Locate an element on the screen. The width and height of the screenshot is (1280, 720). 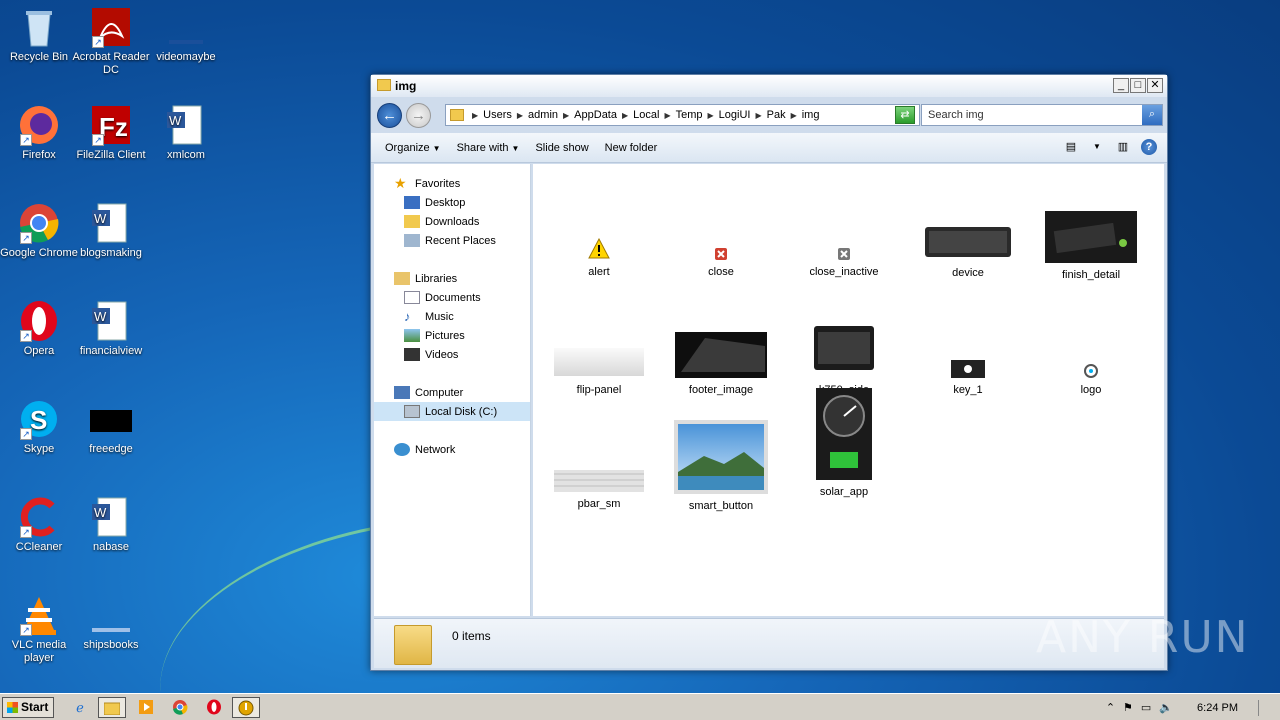
nav-label: Downloads is located at coordinates (452, 221).